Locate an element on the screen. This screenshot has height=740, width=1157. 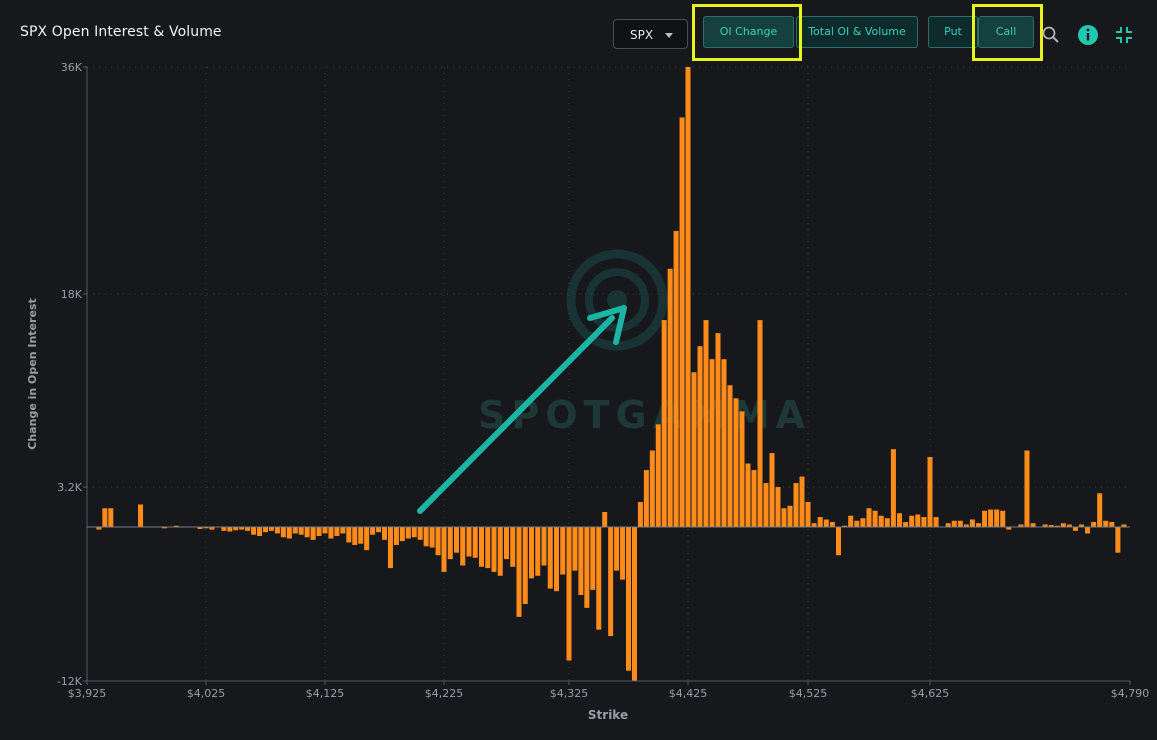
x-tick-label: $4,225 is located at coordinates (444, 693).